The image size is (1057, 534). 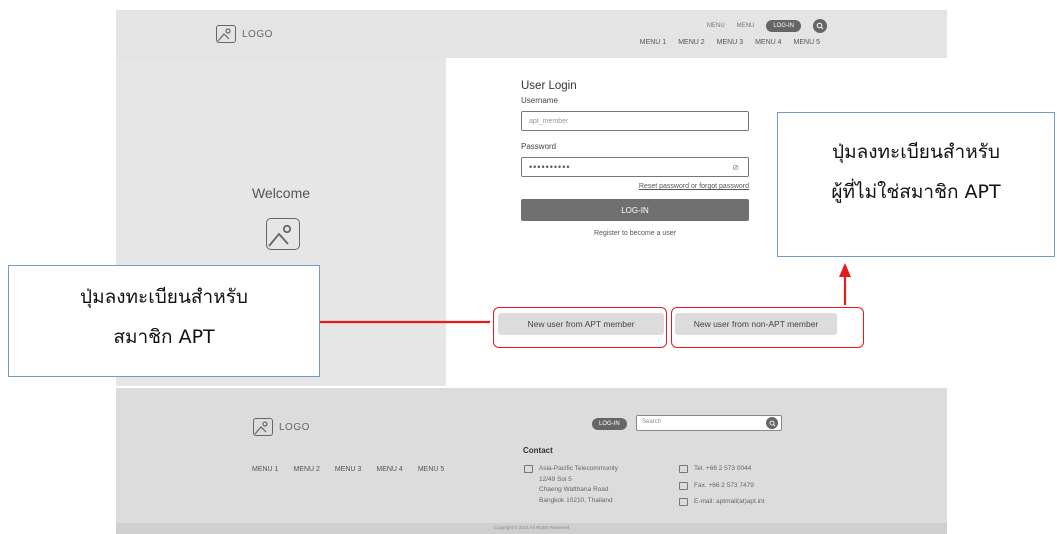 I want to click on callout-non-apt-line-2: ผู้ที่ไม่ใช่สมาชิก APT, so click(x=916, y=192).